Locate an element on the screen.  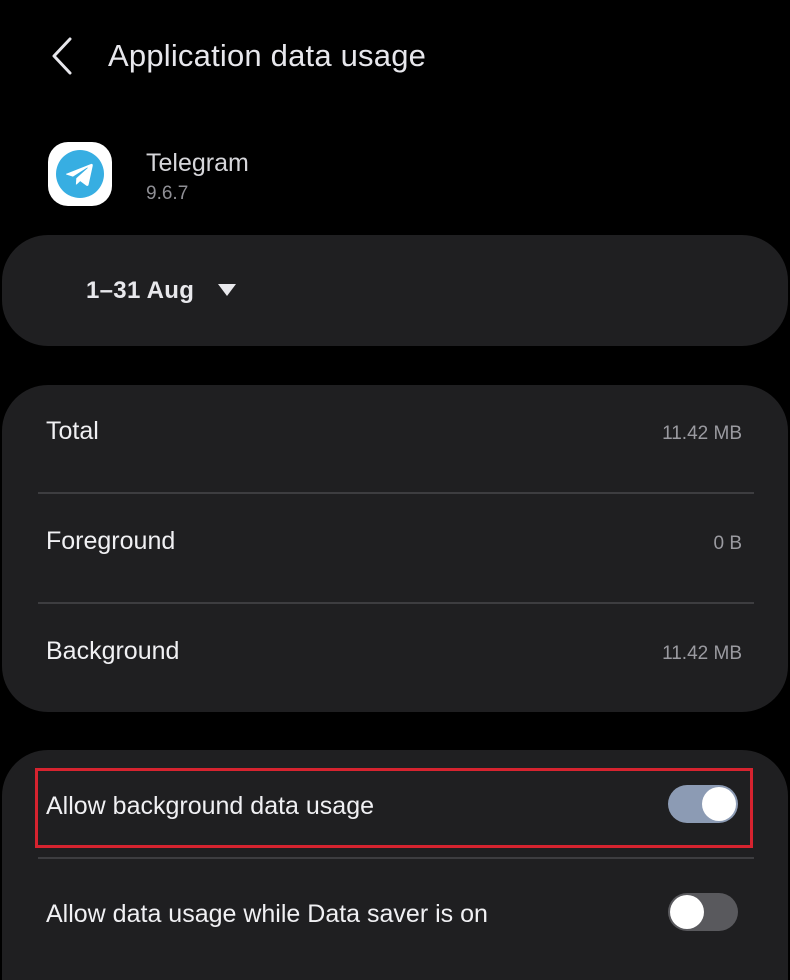
date-range-selector: 1–31 Aug is located at coordinates (395, 290).